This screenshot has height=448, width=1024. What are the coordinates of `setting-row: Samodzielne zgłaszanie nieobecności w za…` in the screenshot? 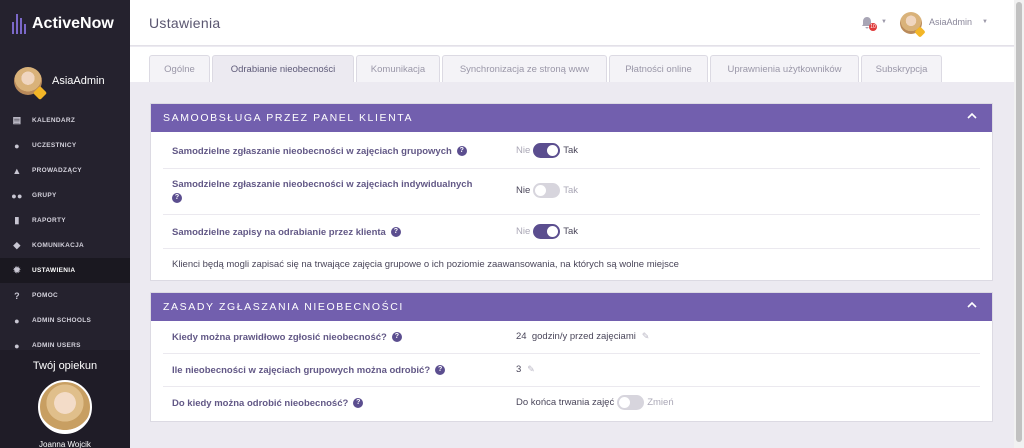 It's located at (571, 150).